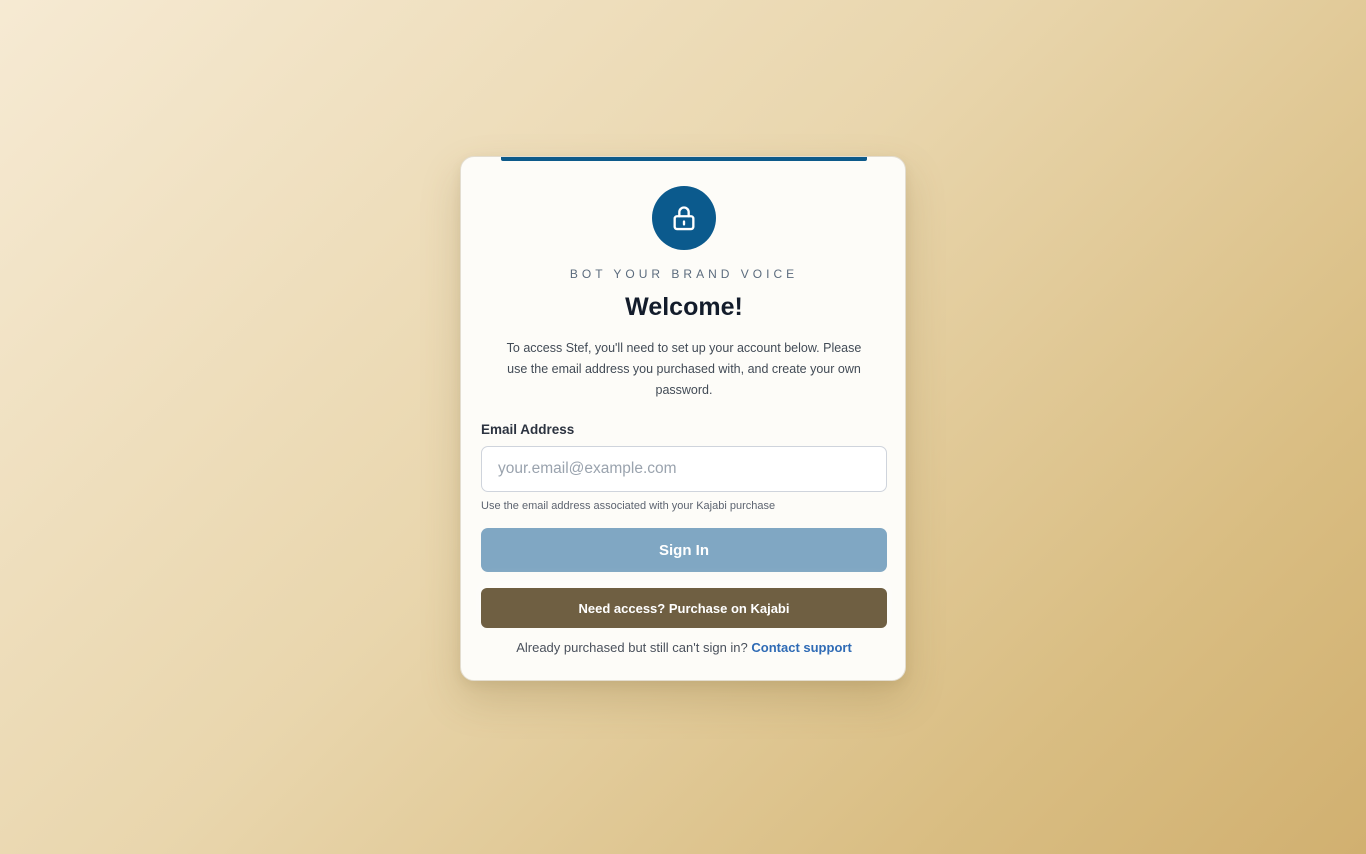  Describe the element at coordinates (684, 550) in the screenshot. I see `sign-in-button: Sign In` at that location.